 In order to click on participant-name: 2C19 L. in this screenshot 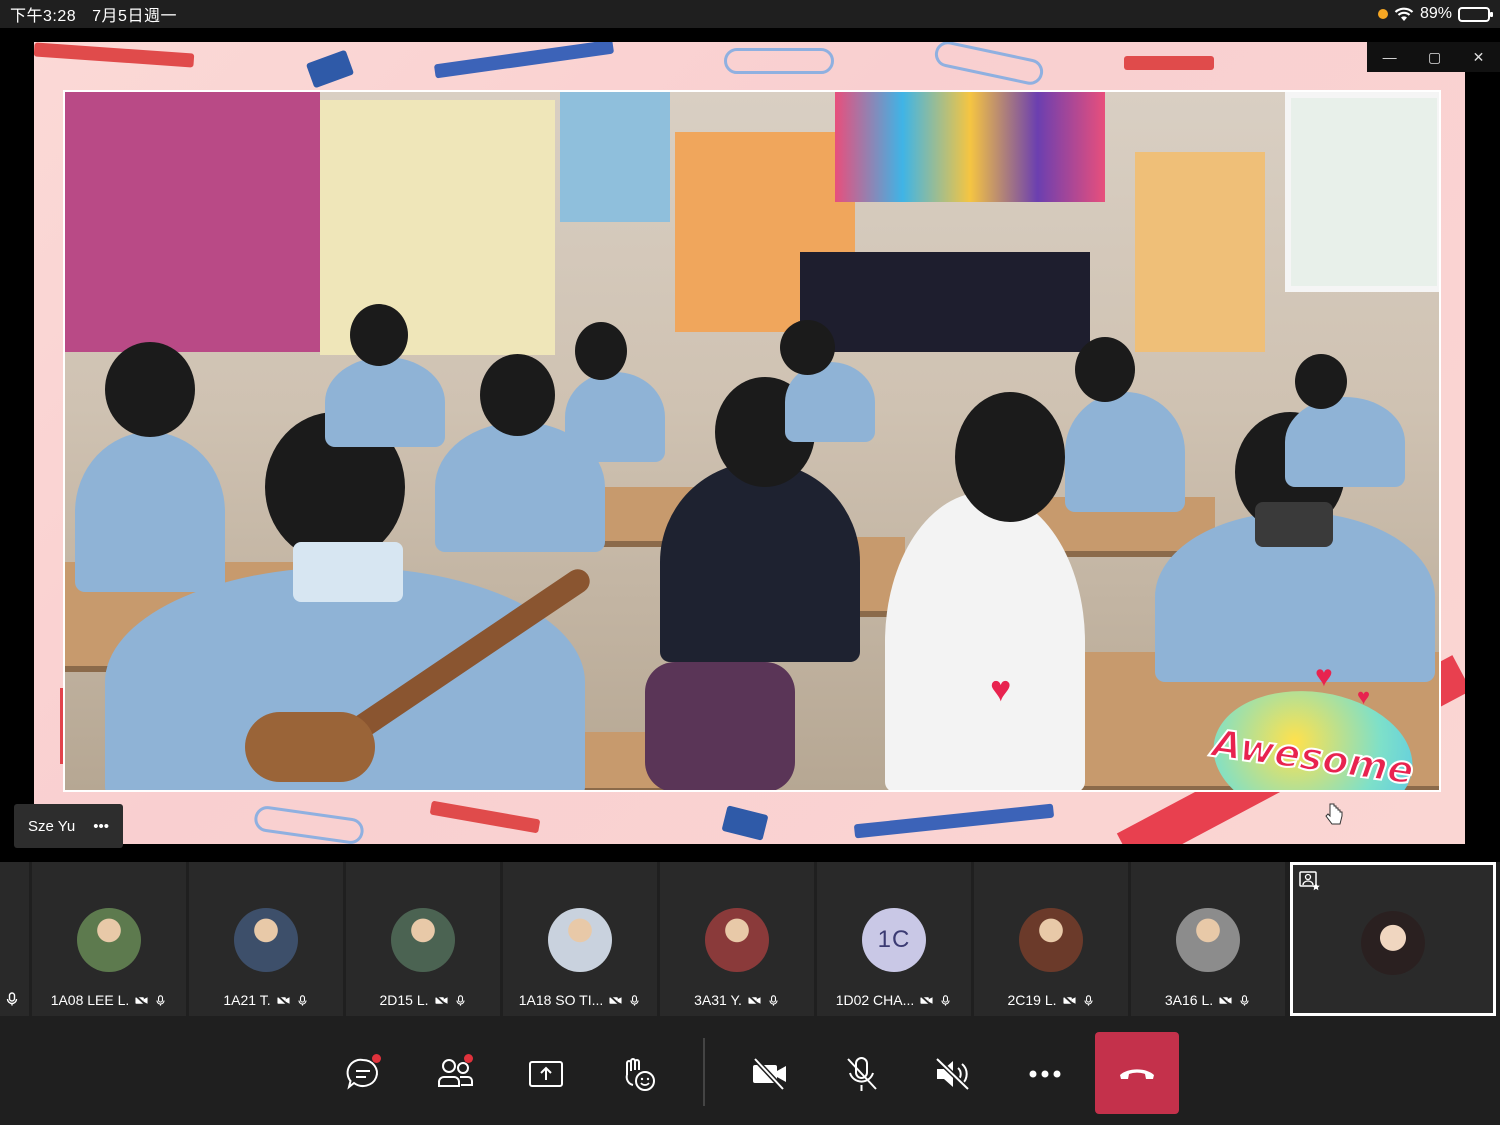, I will do `click(1032, 1000)`.